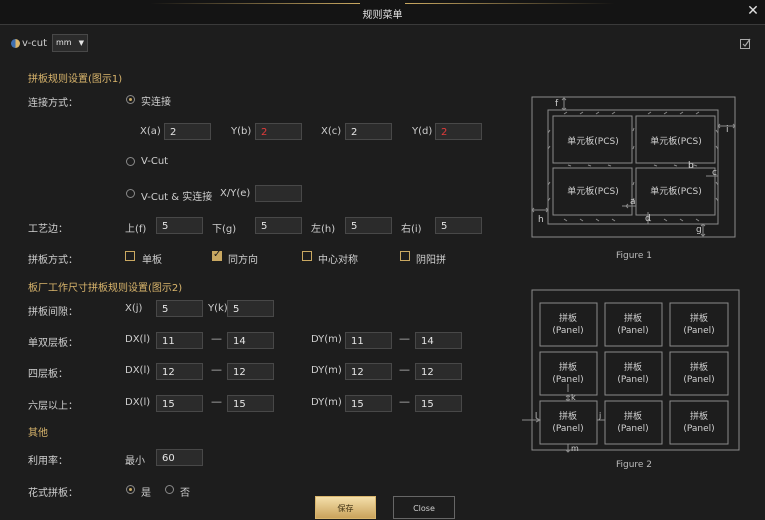 This screenshot has height=520, width=765. What do you see at coordinates (438, 340) in the screenshot?
I see `dy-max-input: 14` at bounding box center [438, 340].